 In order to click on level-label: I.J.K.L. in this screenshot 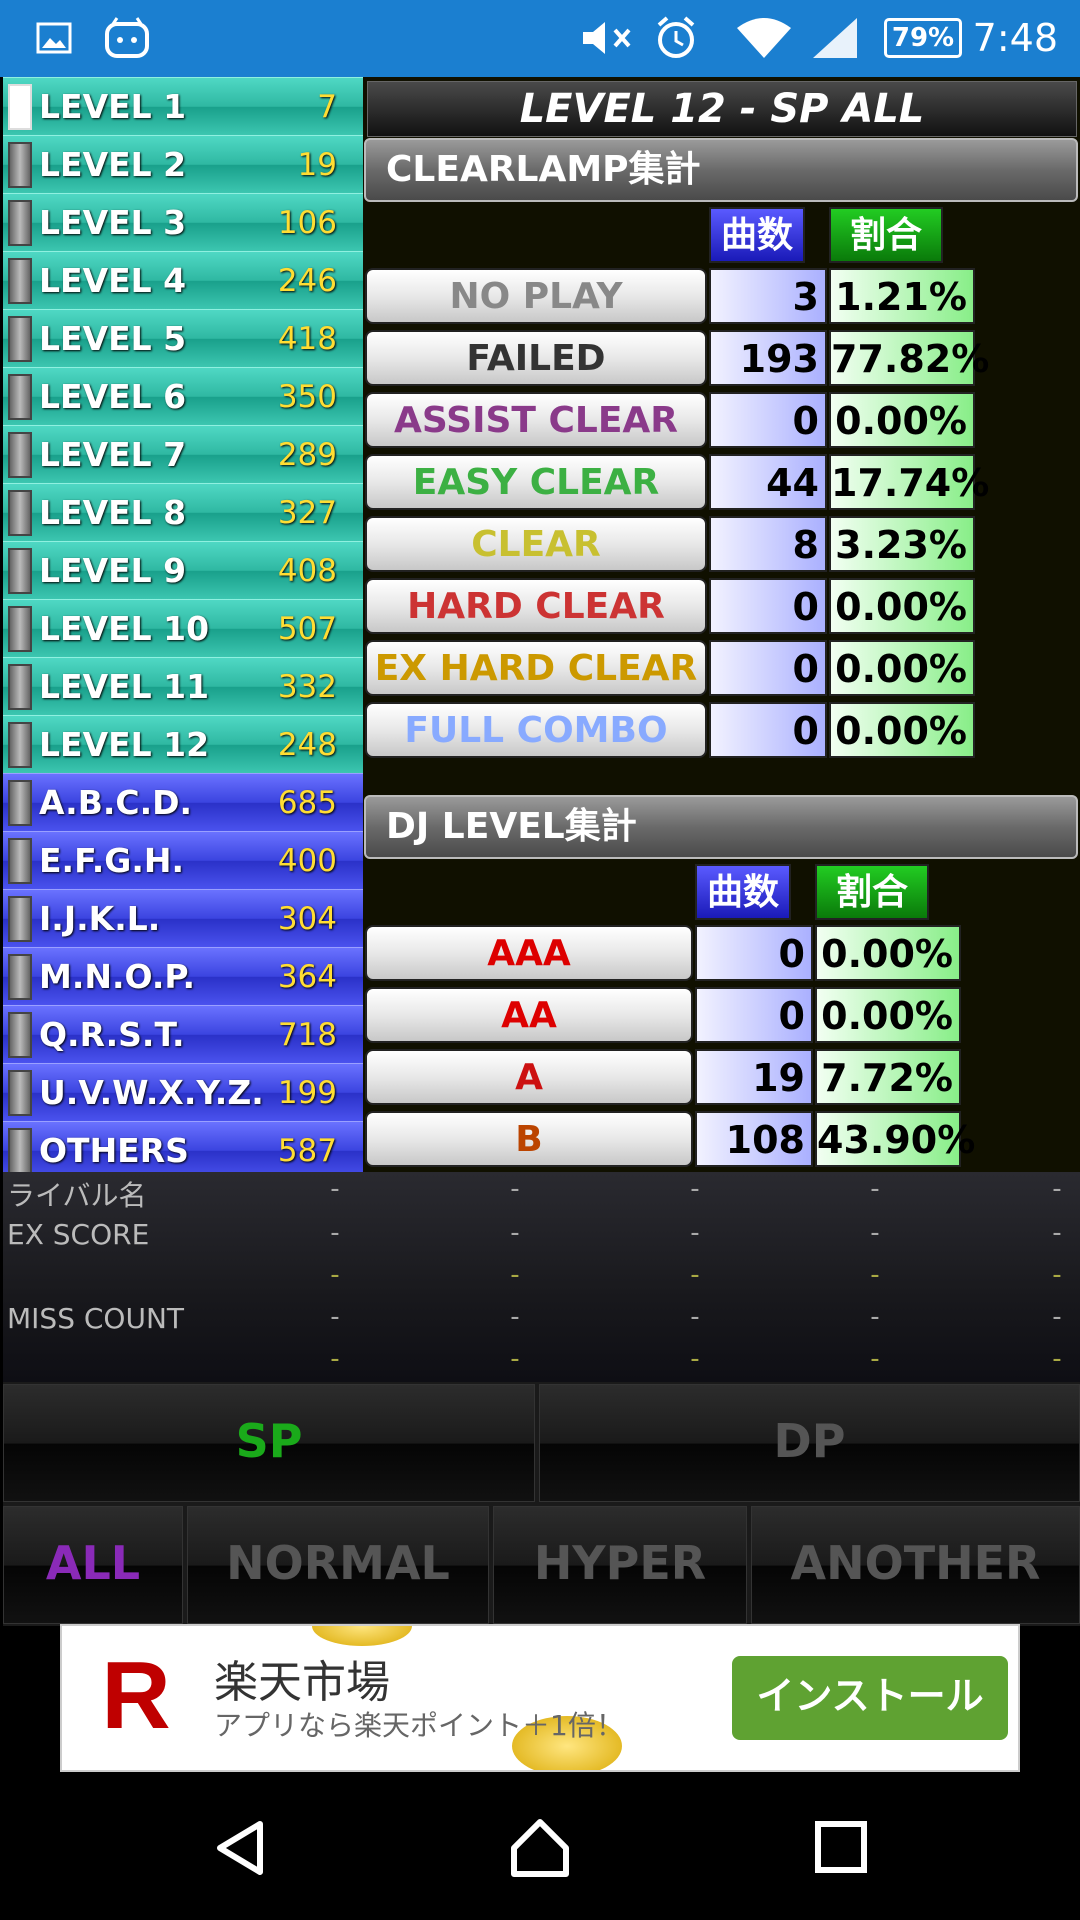, I will do `click(100, 918)`.